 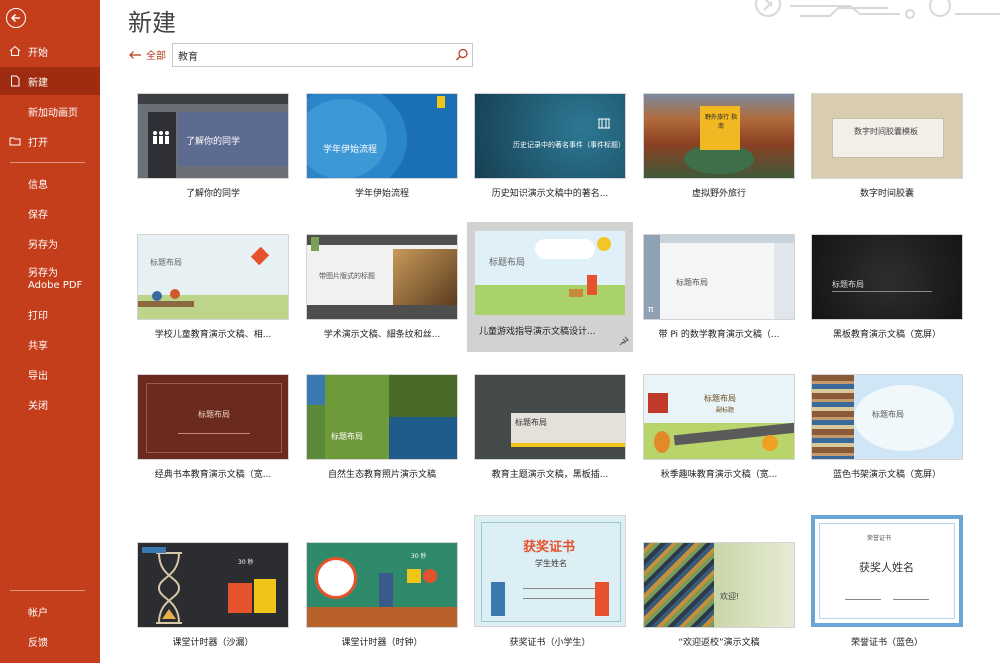 I want to click on template-label: 虚拟野外旅行, so click(x=718, y=194).